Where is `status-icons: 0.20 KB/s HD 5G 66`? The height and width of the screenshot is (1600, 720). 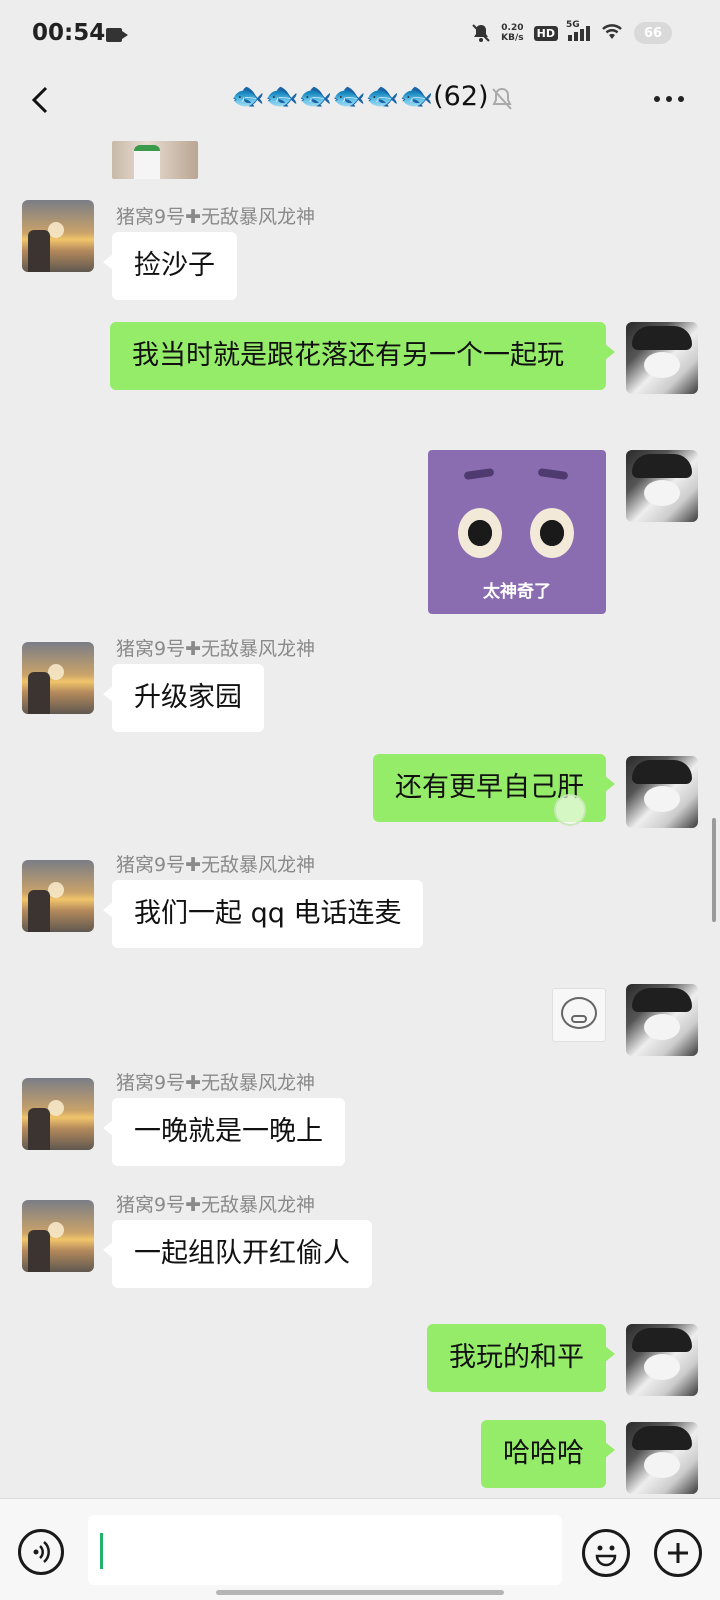
status-icons: 0.20 KB/s HD 5G 66 is located at coordinates (571, 32).